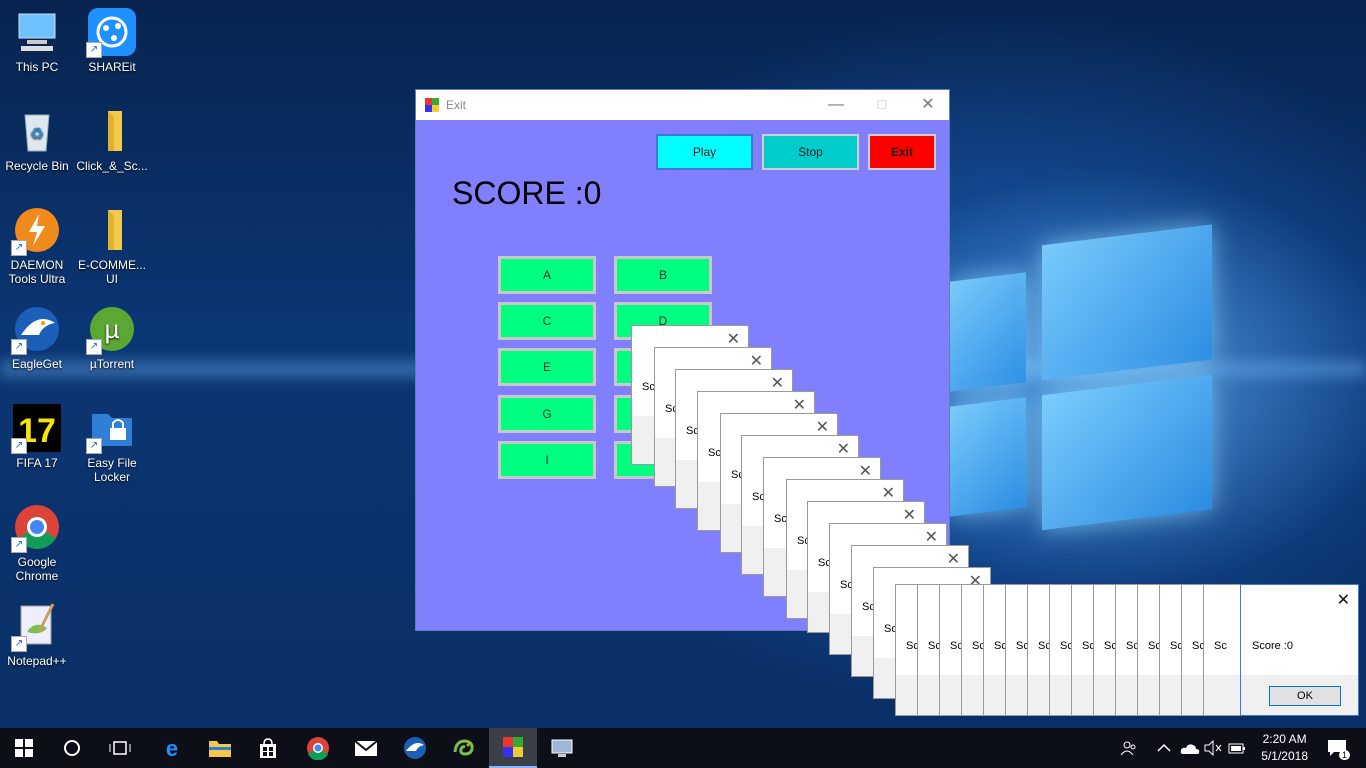  I want to click on onedrive-icon, so click(1190, 748).